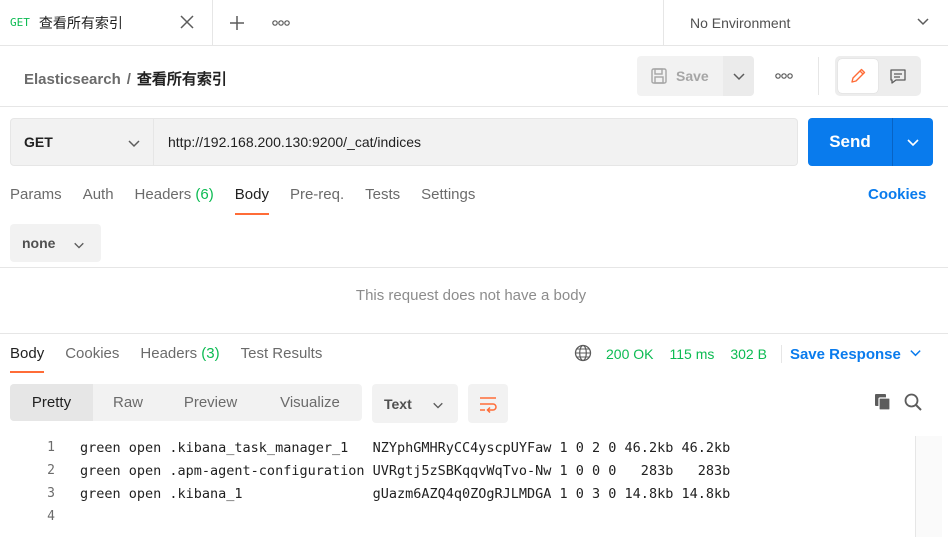 The height and width of the screenshot is (537, 948). What do you see at coordinates (204, 194) in the screenshot?
I see `headers-count-badge: (6)` at bounding box center [204, 194].